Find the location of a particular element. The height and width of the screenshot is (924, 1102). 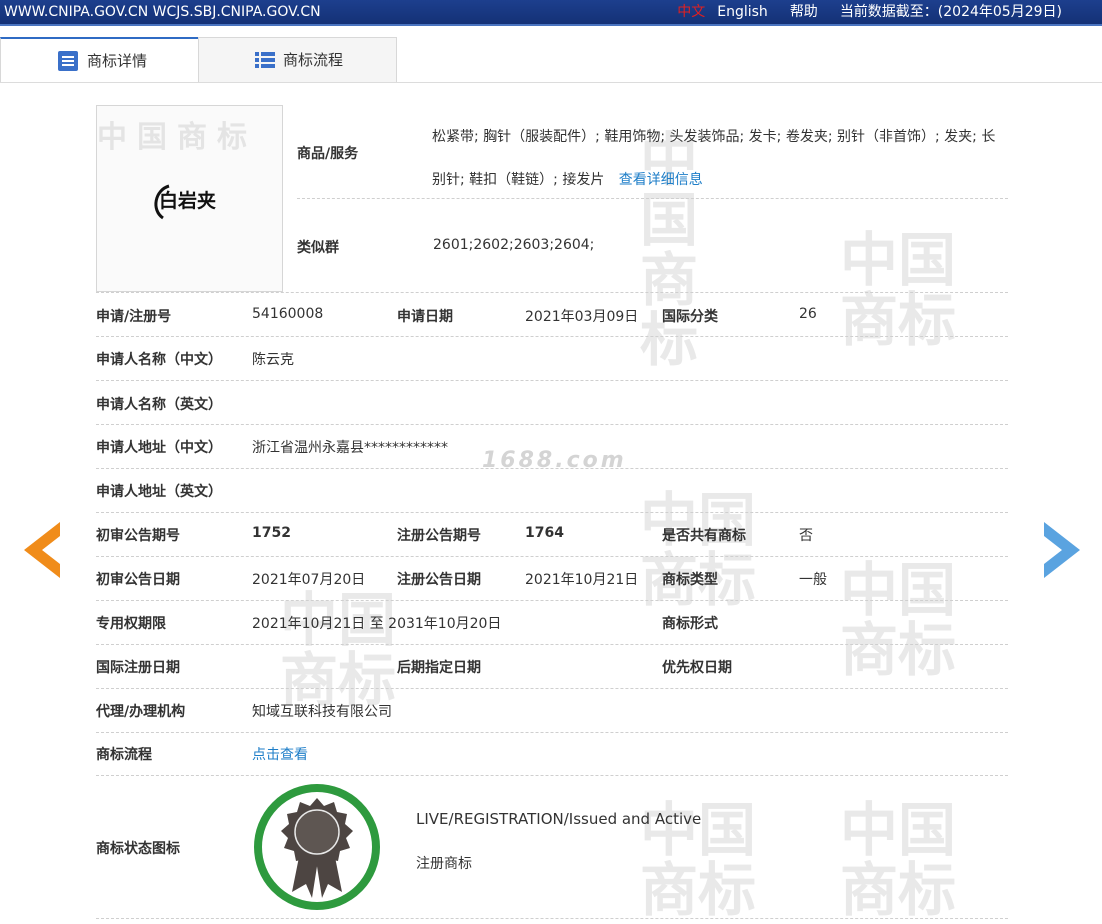

agent-value: 知域互联科技有限公司 is located at coordinates (322, 712).